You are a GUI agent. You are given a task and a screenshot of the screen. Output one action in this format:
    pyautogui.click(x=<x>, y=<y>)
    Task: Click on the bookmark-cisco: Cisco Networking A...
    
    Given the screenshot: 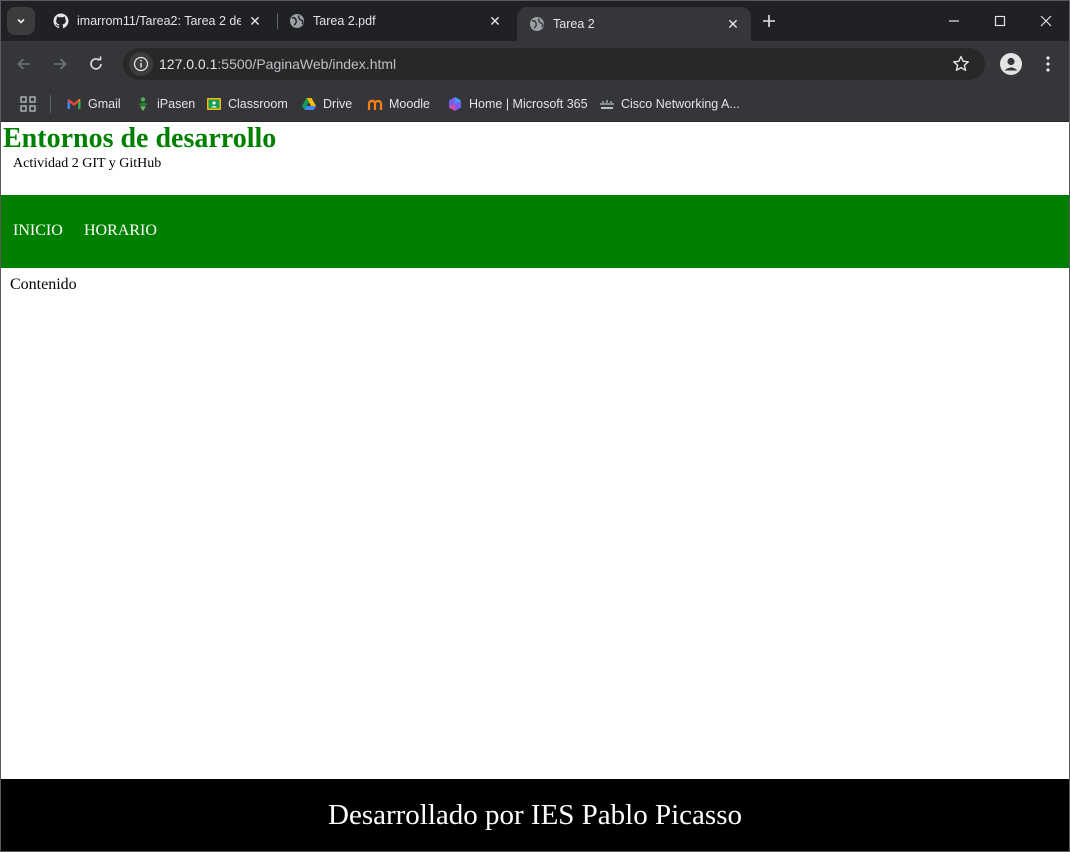 What is the action you would take?
    pyautogui.click(x=669, y=104)
    